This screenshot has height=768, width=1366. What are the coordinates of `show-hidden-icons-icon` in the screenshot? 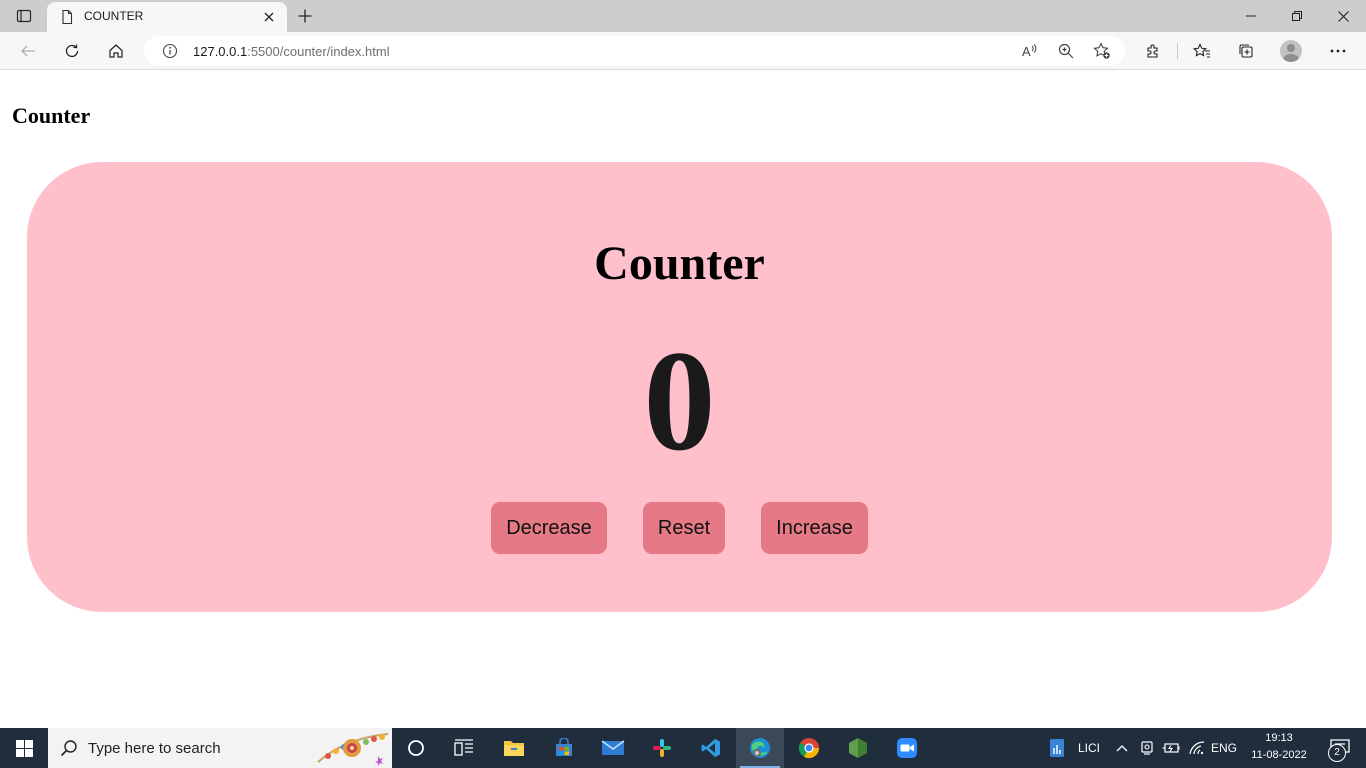 It's located at (1122, 748).